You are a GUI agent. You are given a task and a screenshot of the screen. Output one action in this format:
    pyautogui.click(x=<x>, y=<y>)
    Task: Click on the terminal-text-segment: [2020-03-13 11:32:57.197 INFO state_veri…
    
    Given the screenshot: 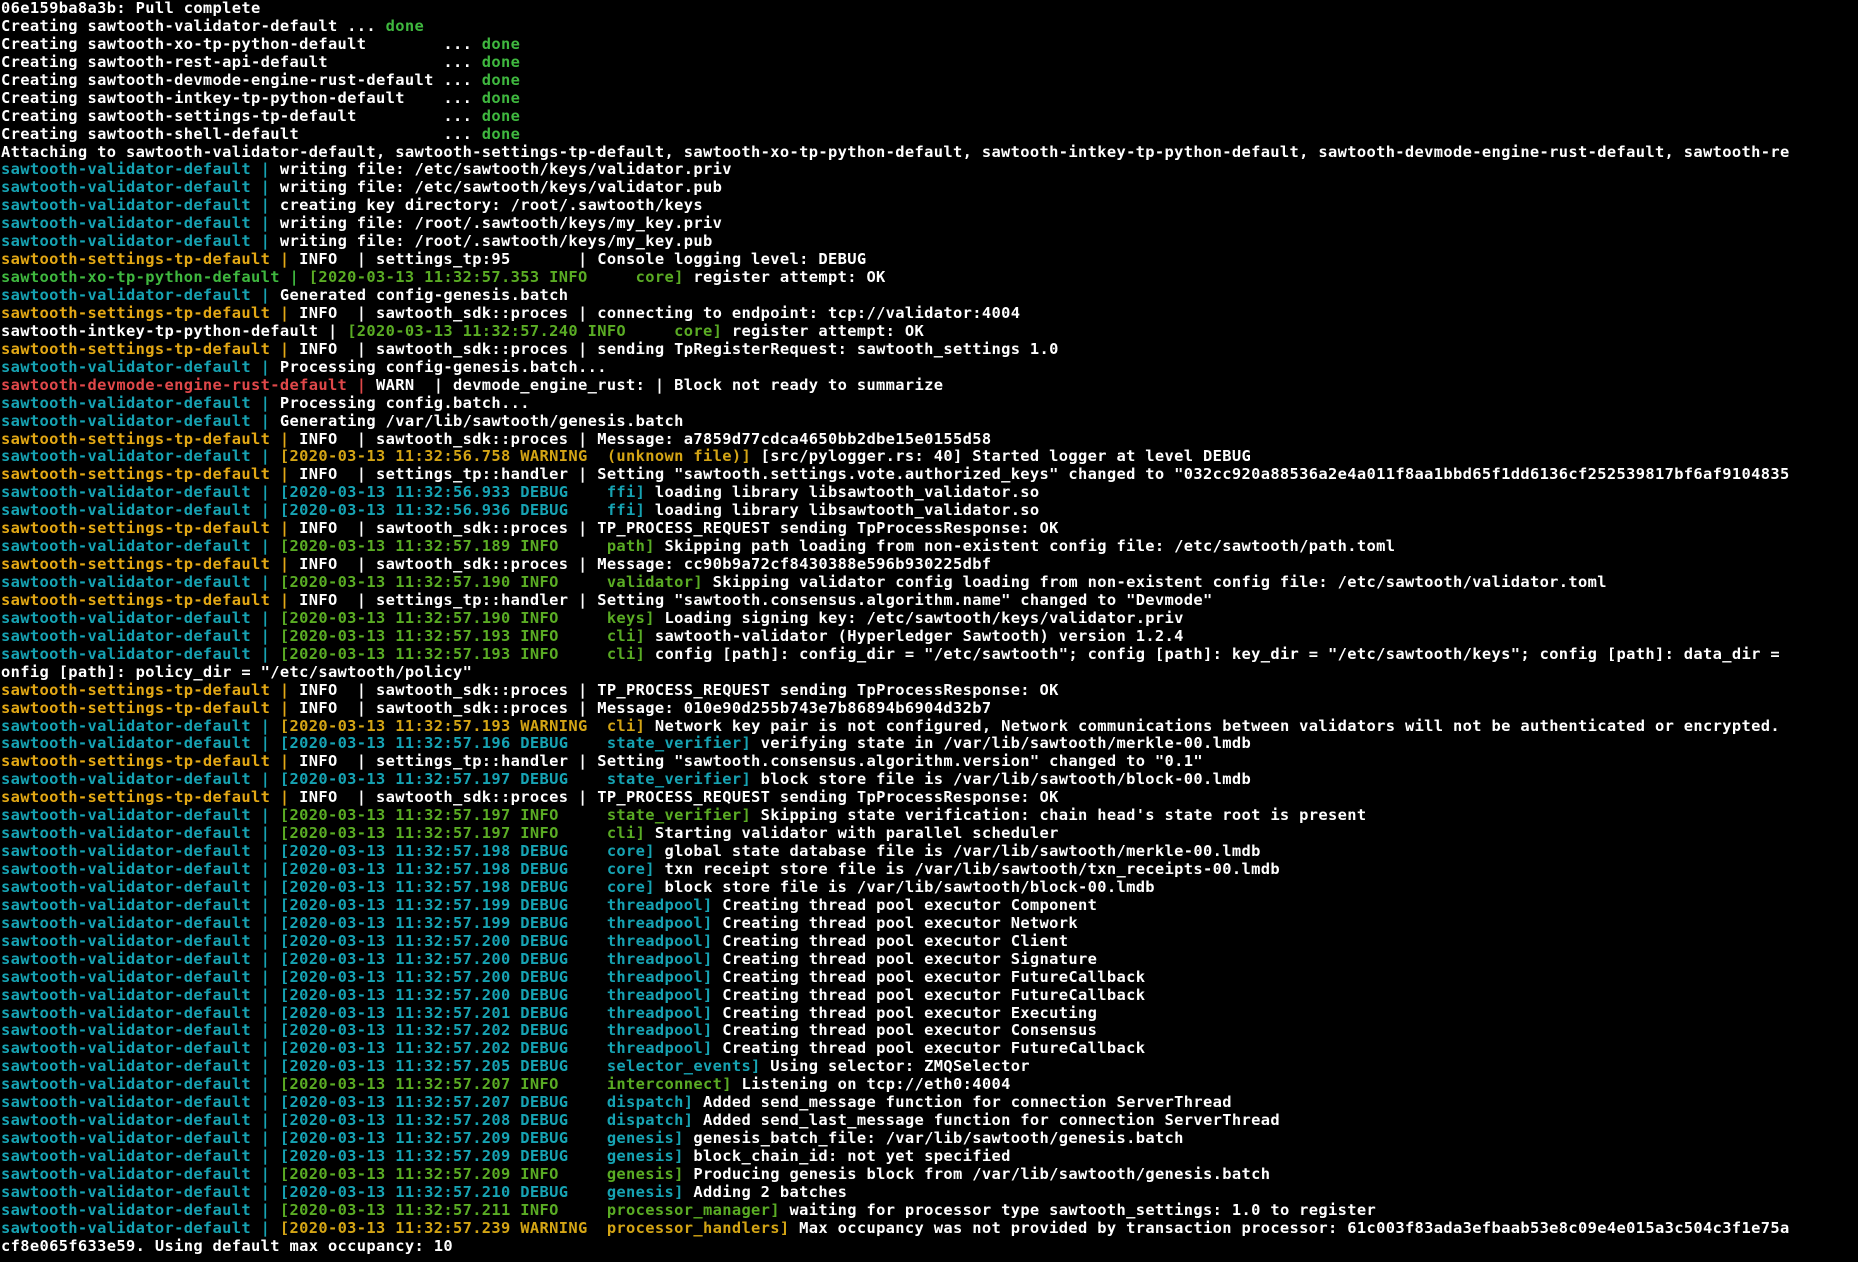 What is the action you would take?
    pyautogui.click(x=520, y=816)
    